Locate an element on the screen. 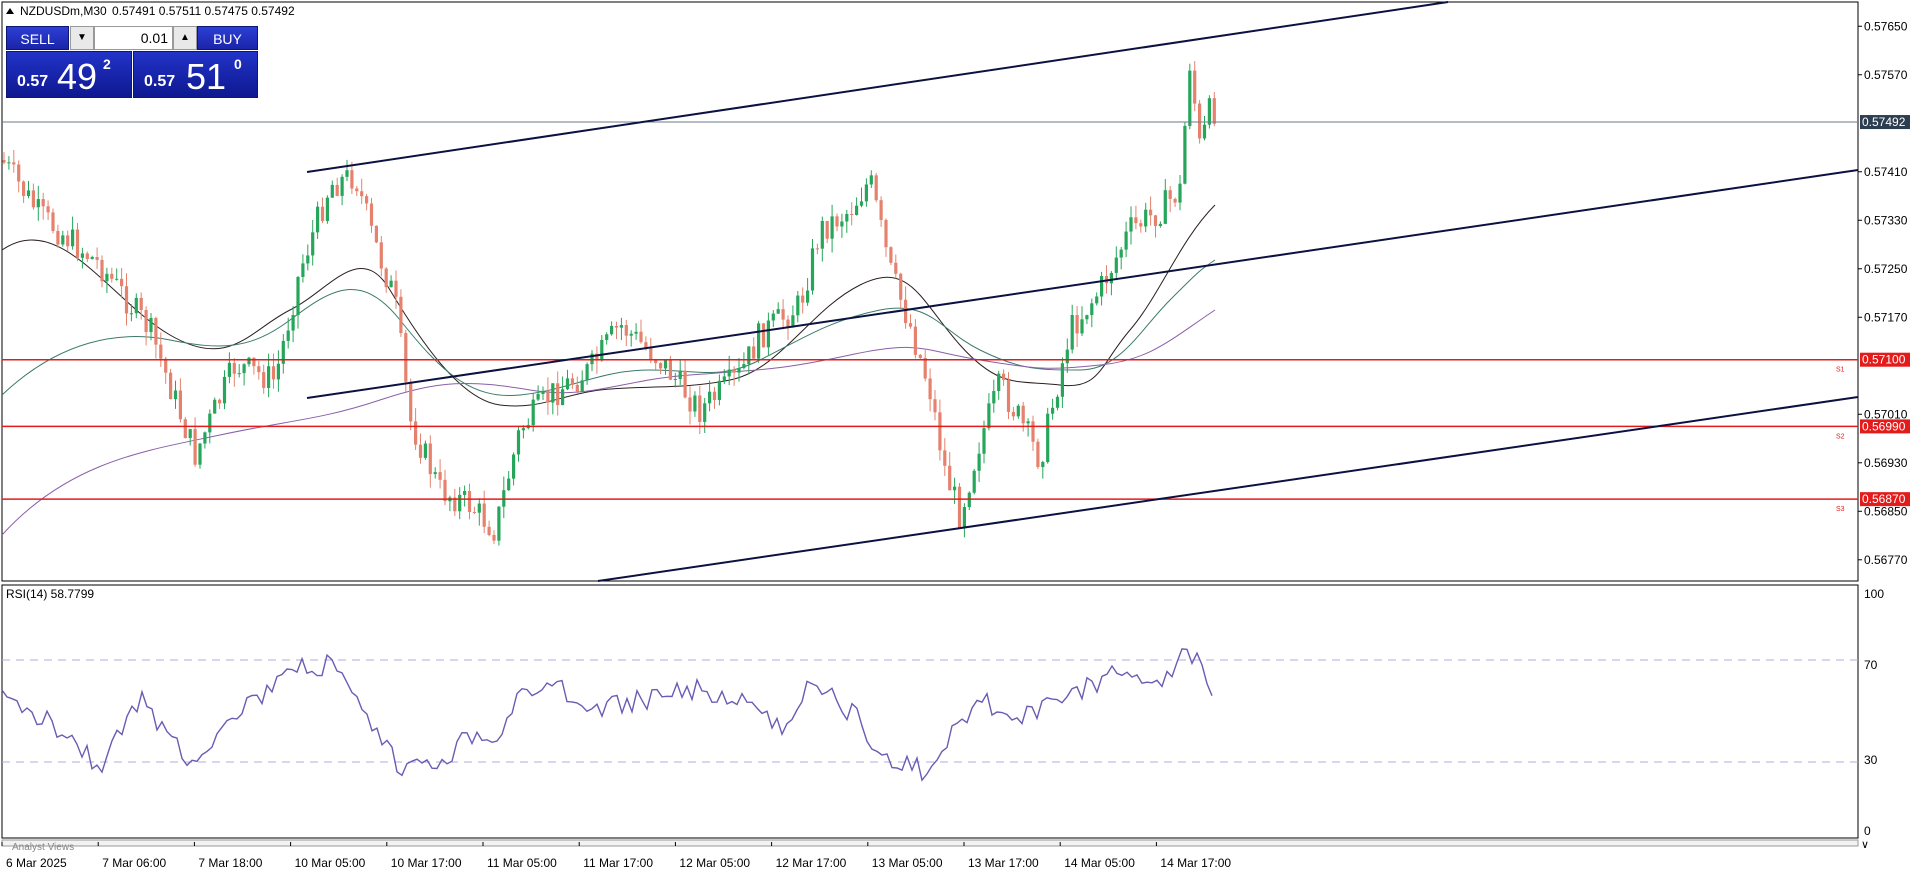 This screenshot has width=1916, height=879. support-level-tag: S2 is located at coordinates (1840, 436).